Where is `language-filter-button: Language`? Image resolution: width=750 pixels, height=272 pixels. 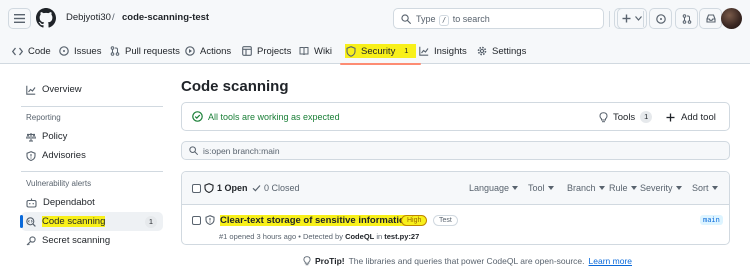 language-filter-button: Language is located at coordinates (494, 188).